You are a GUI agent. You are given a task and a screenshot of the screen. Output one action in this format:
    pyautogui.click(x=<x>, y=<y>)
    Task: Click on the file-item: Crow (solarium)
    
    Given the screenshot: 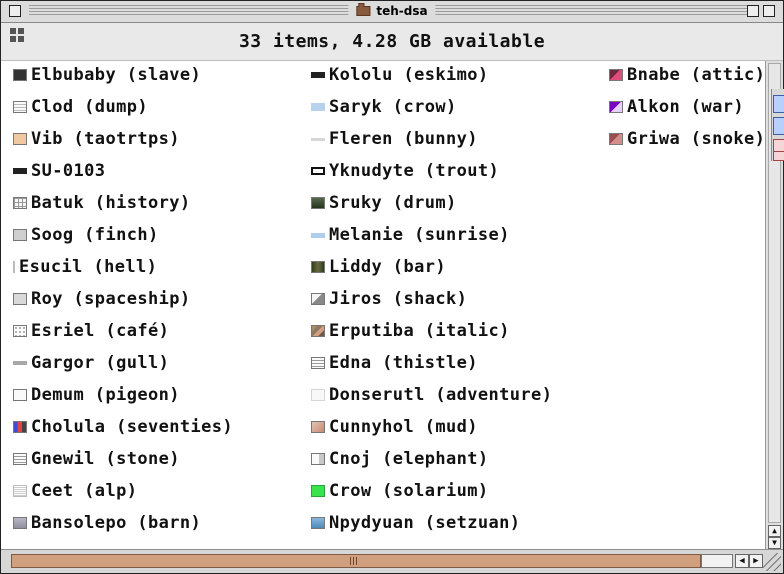 What is the action you would take?
    pyautogui.click(x=400, y=491)
    